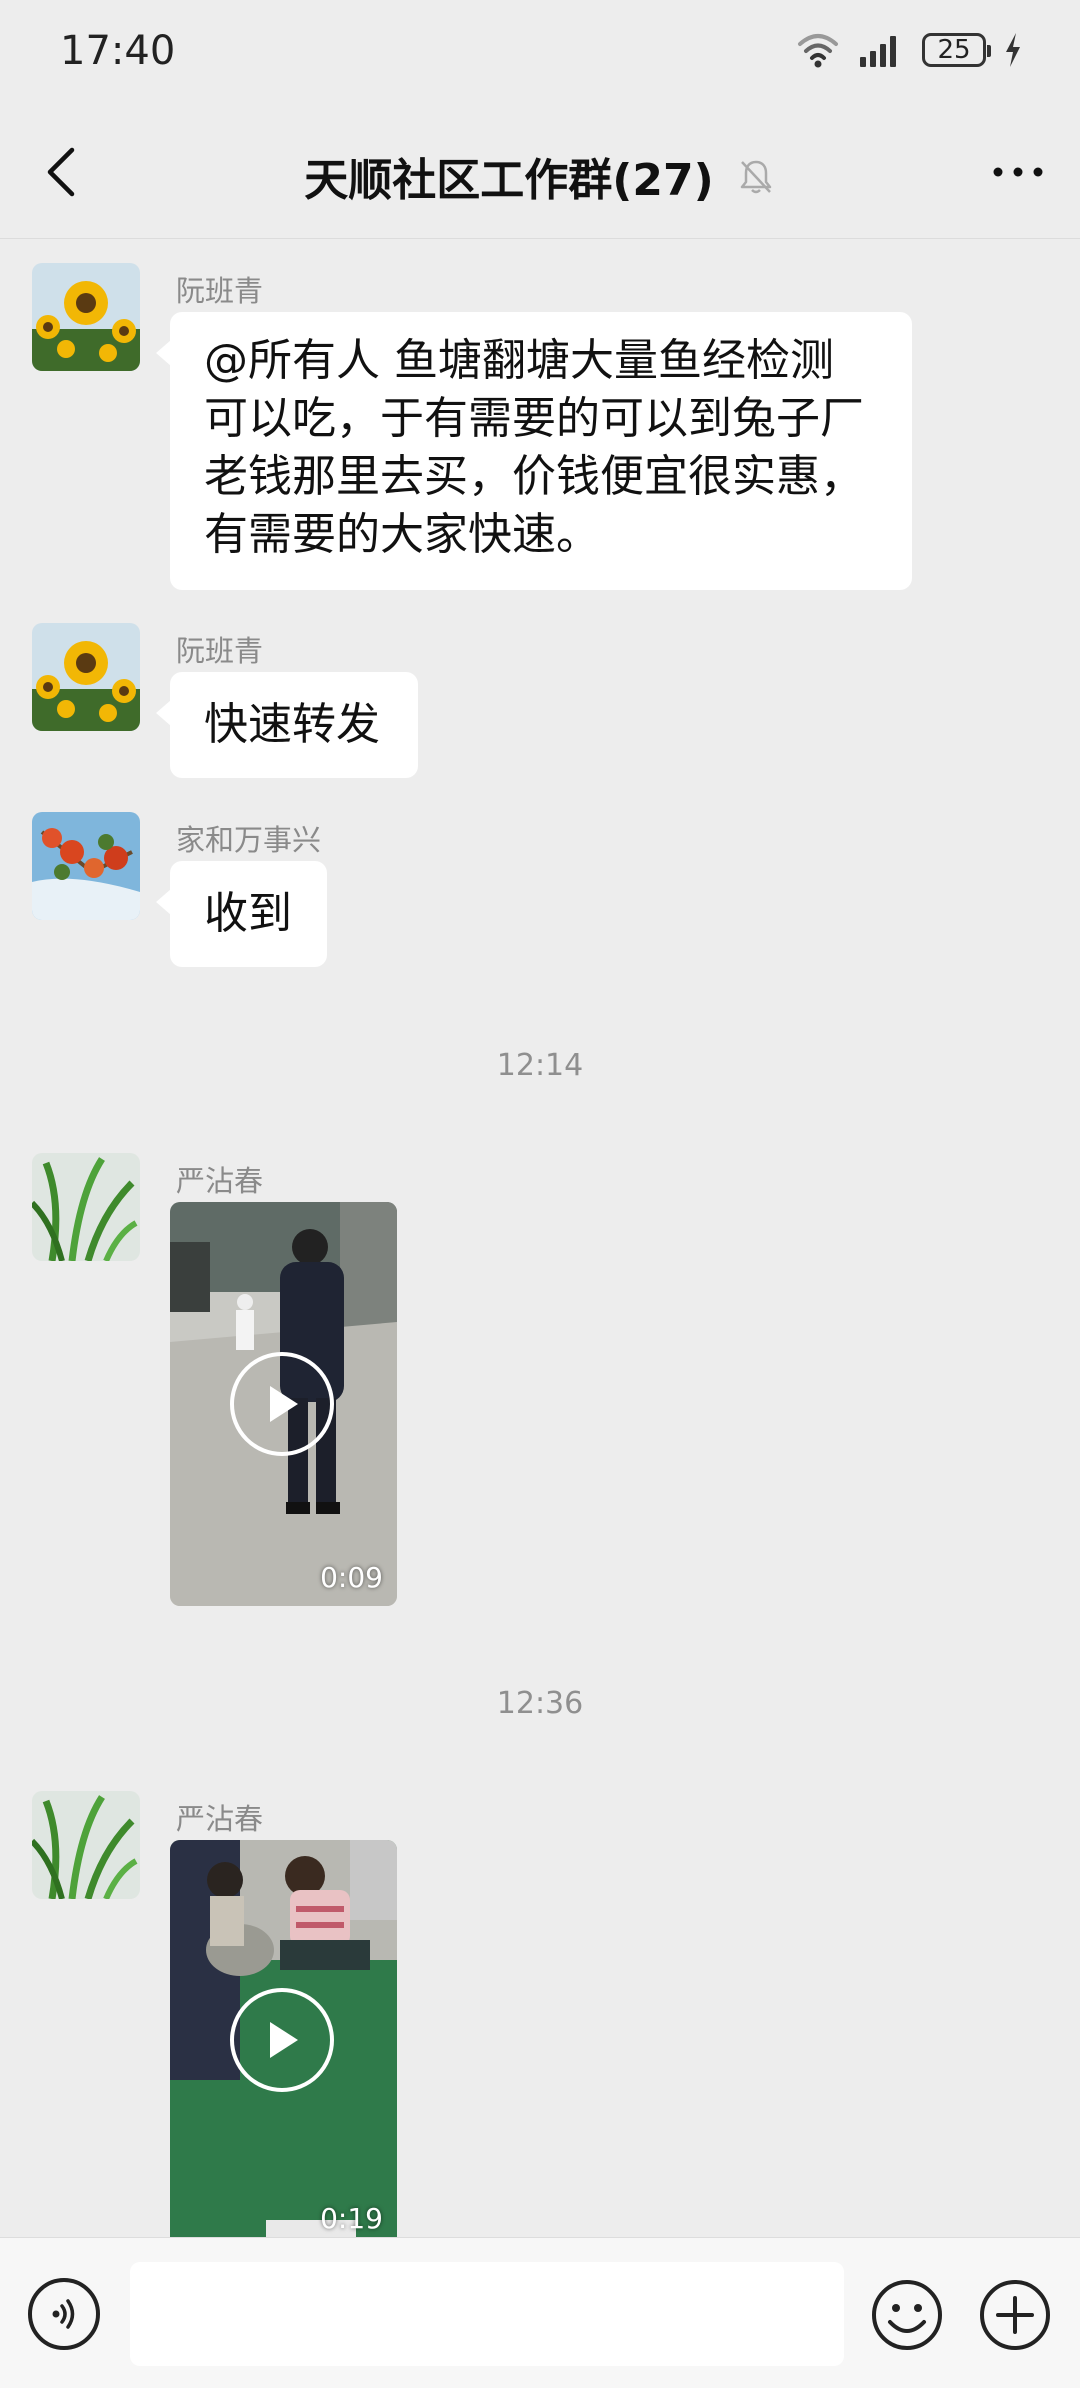 This screenshot has height=2388, width=1080. I want to click on video-duration: 0:09, so click(351, 1577).